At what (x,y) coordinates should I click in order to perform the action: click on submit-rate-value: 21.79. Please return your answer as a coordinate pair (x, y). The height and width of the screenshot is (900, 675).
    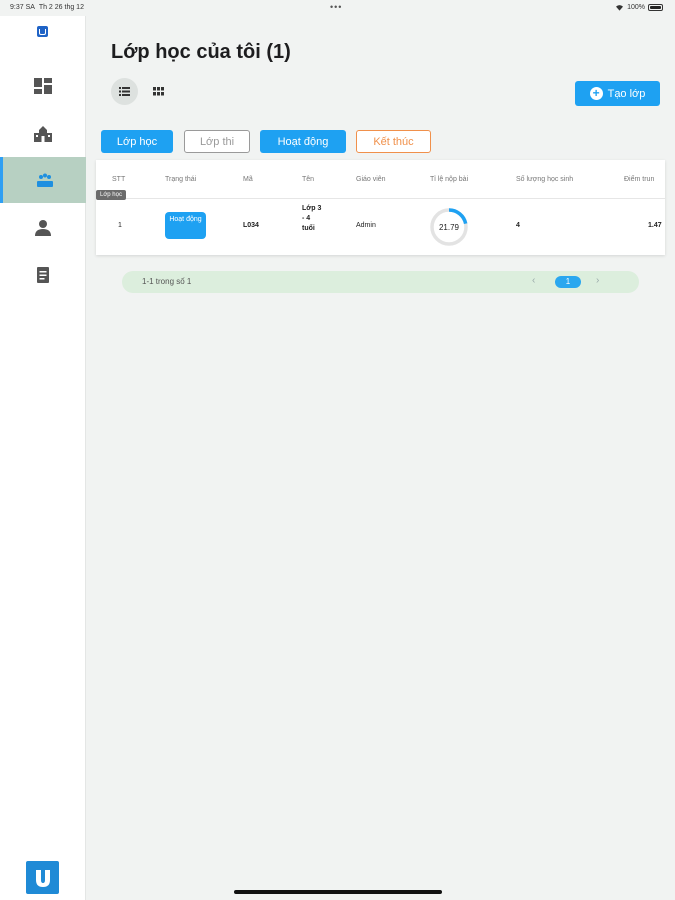
    Looking at the image, I should click on (449, 227).